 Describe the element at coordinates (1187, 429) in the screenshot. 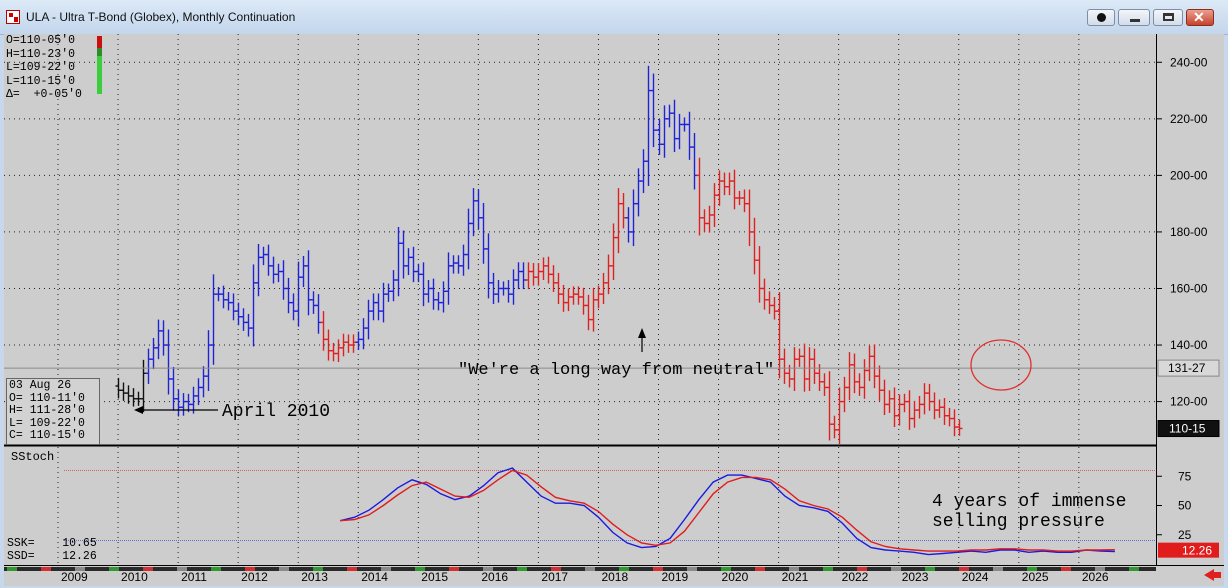

I see `close-price-label: 110-15` at that location.